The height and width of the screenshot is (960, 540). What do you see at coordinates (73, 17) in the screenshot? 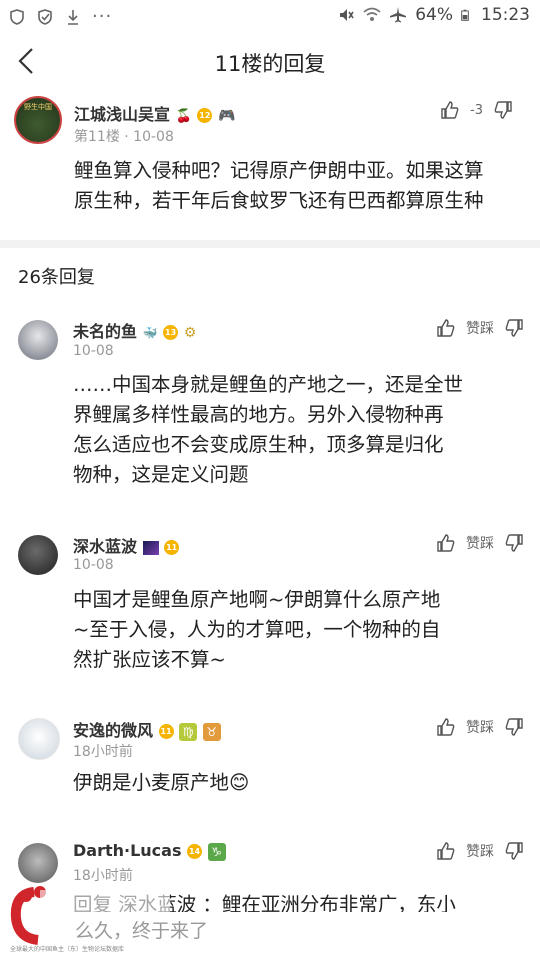
I see `download-icon` at bounding box center [73, 17].